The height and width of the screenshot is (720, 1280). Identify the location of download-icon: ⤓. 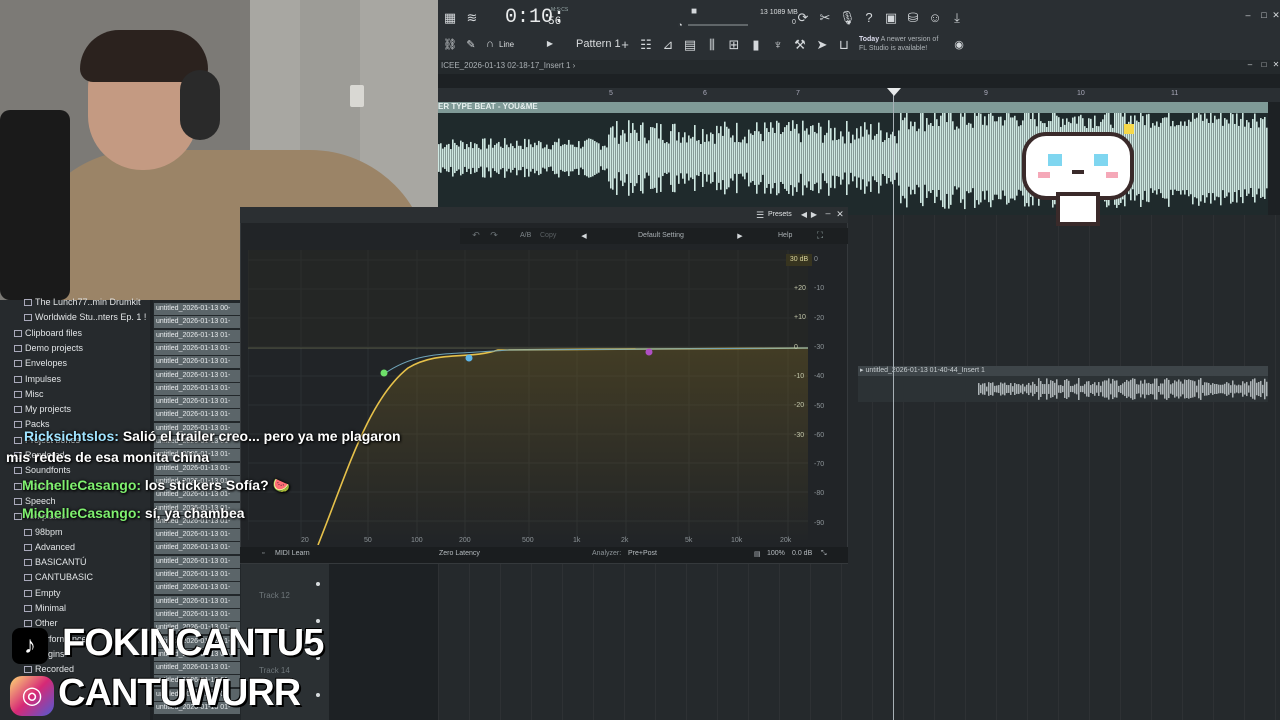
(957, 18).